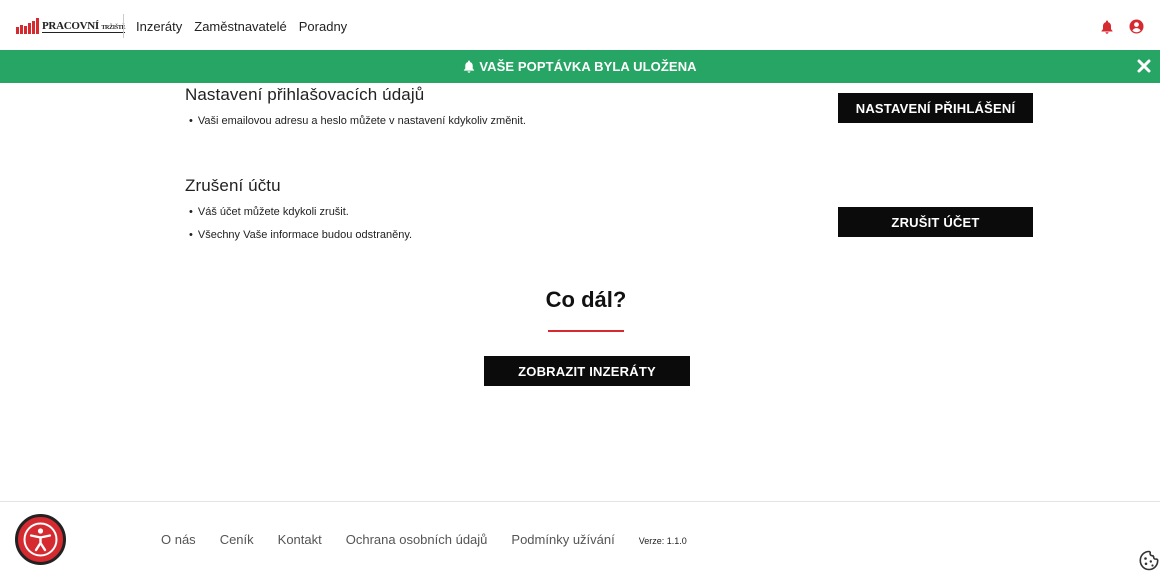 The width and height of the screenshot is (1160, 571). Describe the element at coordinates (178, 539) in the screenshot. I see `footer-link-about: O nás` at that location.